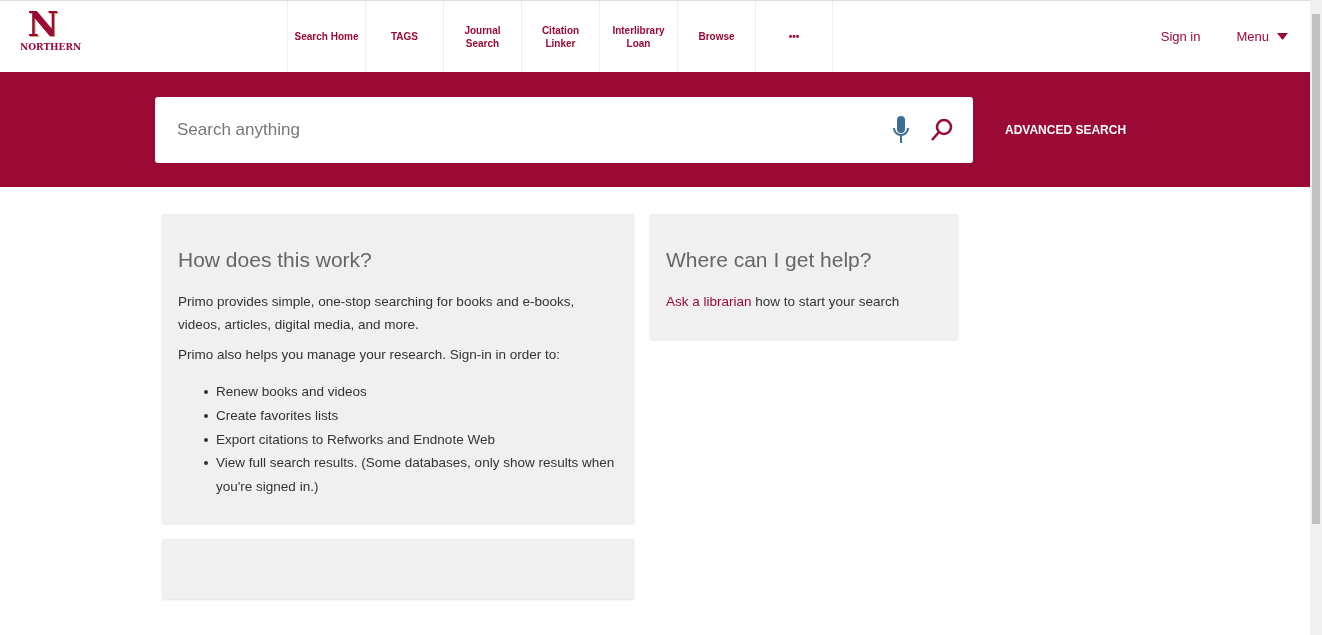 This screenshot has width=1322, height=635. What do you see at coordinates (355, 439) in the screenshot?
I see `list-item-text: Export citations to Refworks and Endnote Web` at bounding box center [355, 439].